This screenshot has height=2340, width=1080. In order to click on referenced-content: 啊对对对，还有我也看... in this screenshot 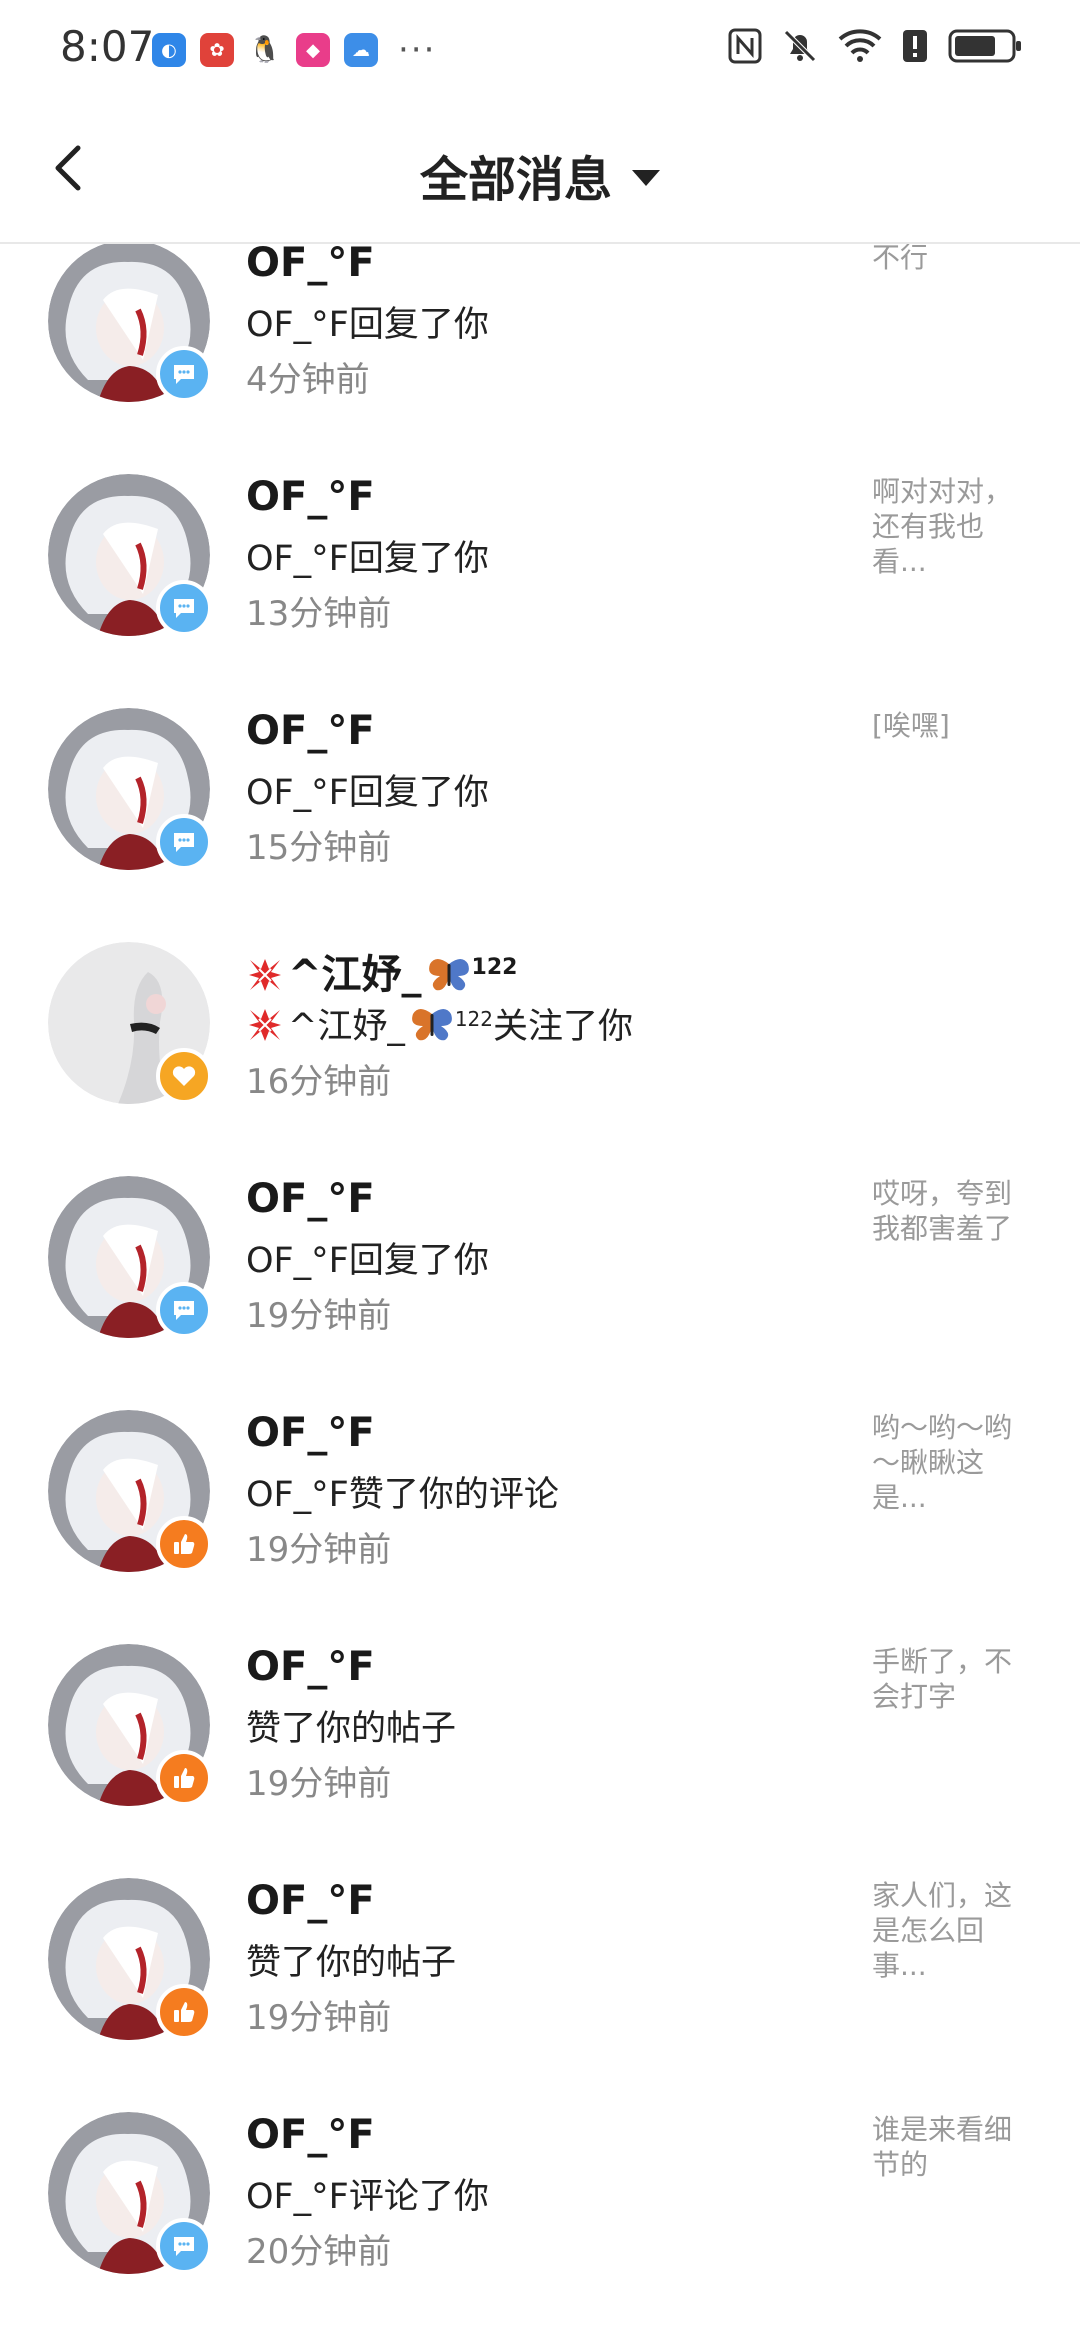, I will do `click(952, 526)`.